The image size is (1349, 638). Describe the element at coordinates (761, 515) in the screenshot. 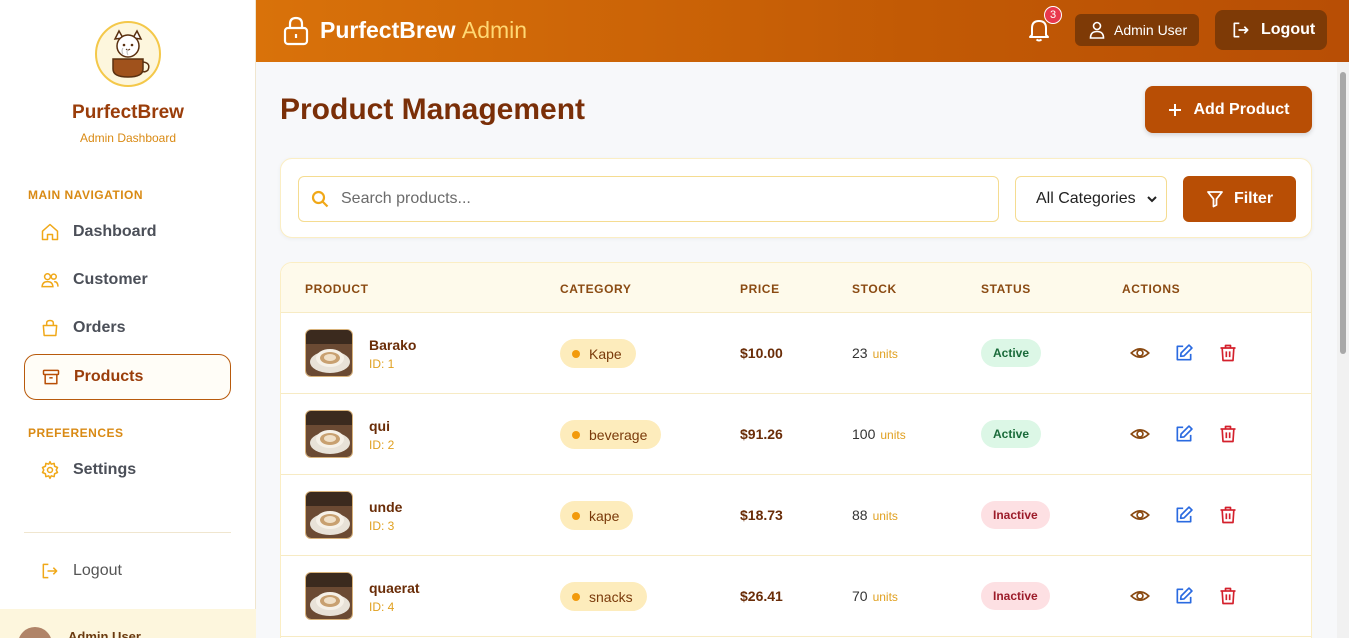

I see `product-price: $18.73` at that location.